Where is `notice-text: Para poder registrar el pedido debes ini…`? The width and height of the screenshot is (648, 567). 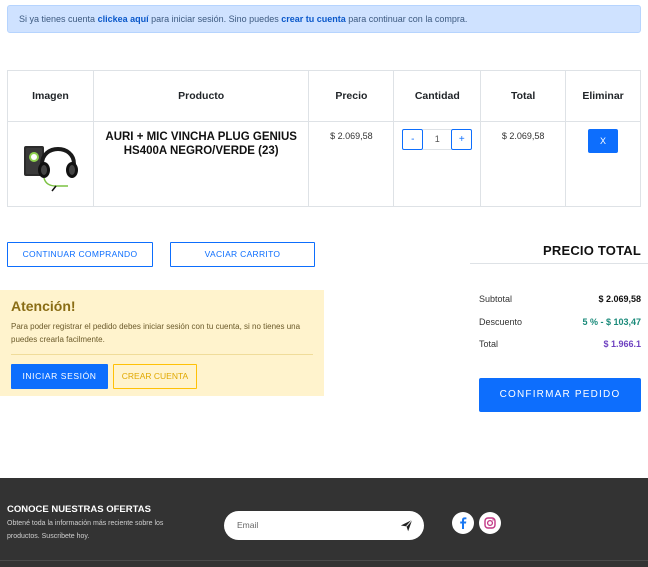
notice-text: Para poder registrar el pedido debes ini… is located at coordinates (156, 333).